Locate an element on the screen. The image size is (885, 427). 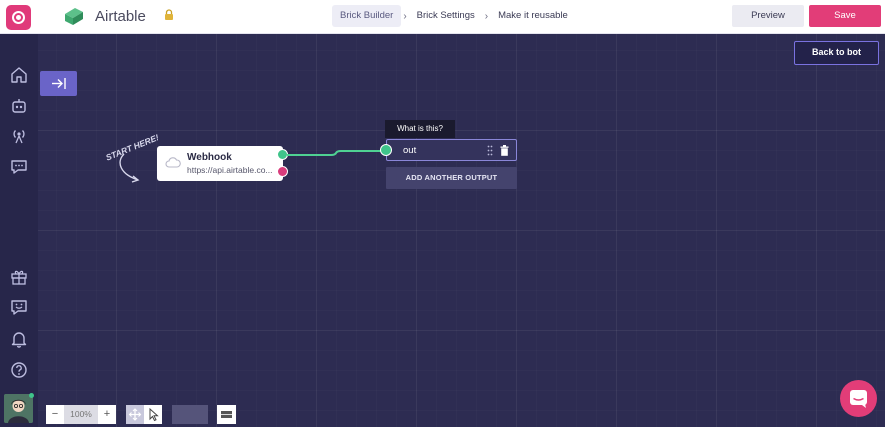
lock-icon is located at coordinates (169, 14).